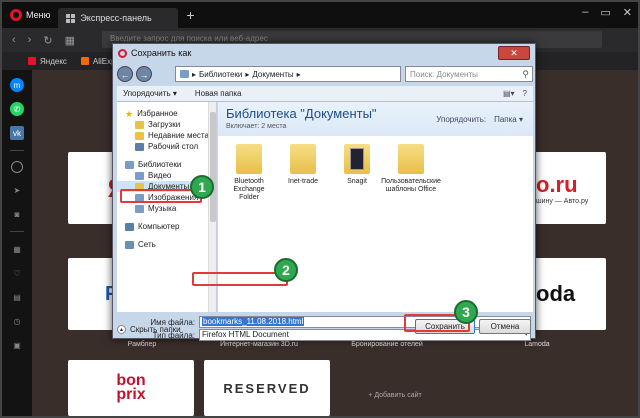 The width and height of the screenshot is (640, 418). What do you see at coordinates (395, 395) in the screenshot?
I see `add-site-button: + Добавить сайт` at bounding box center [395, 395].